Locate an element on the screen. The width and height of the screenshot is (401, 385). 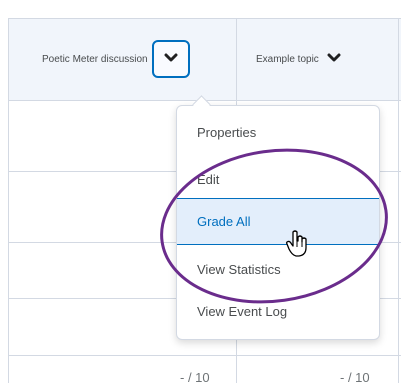
menu-item-label: Properties is located at coordinates (227, 132).